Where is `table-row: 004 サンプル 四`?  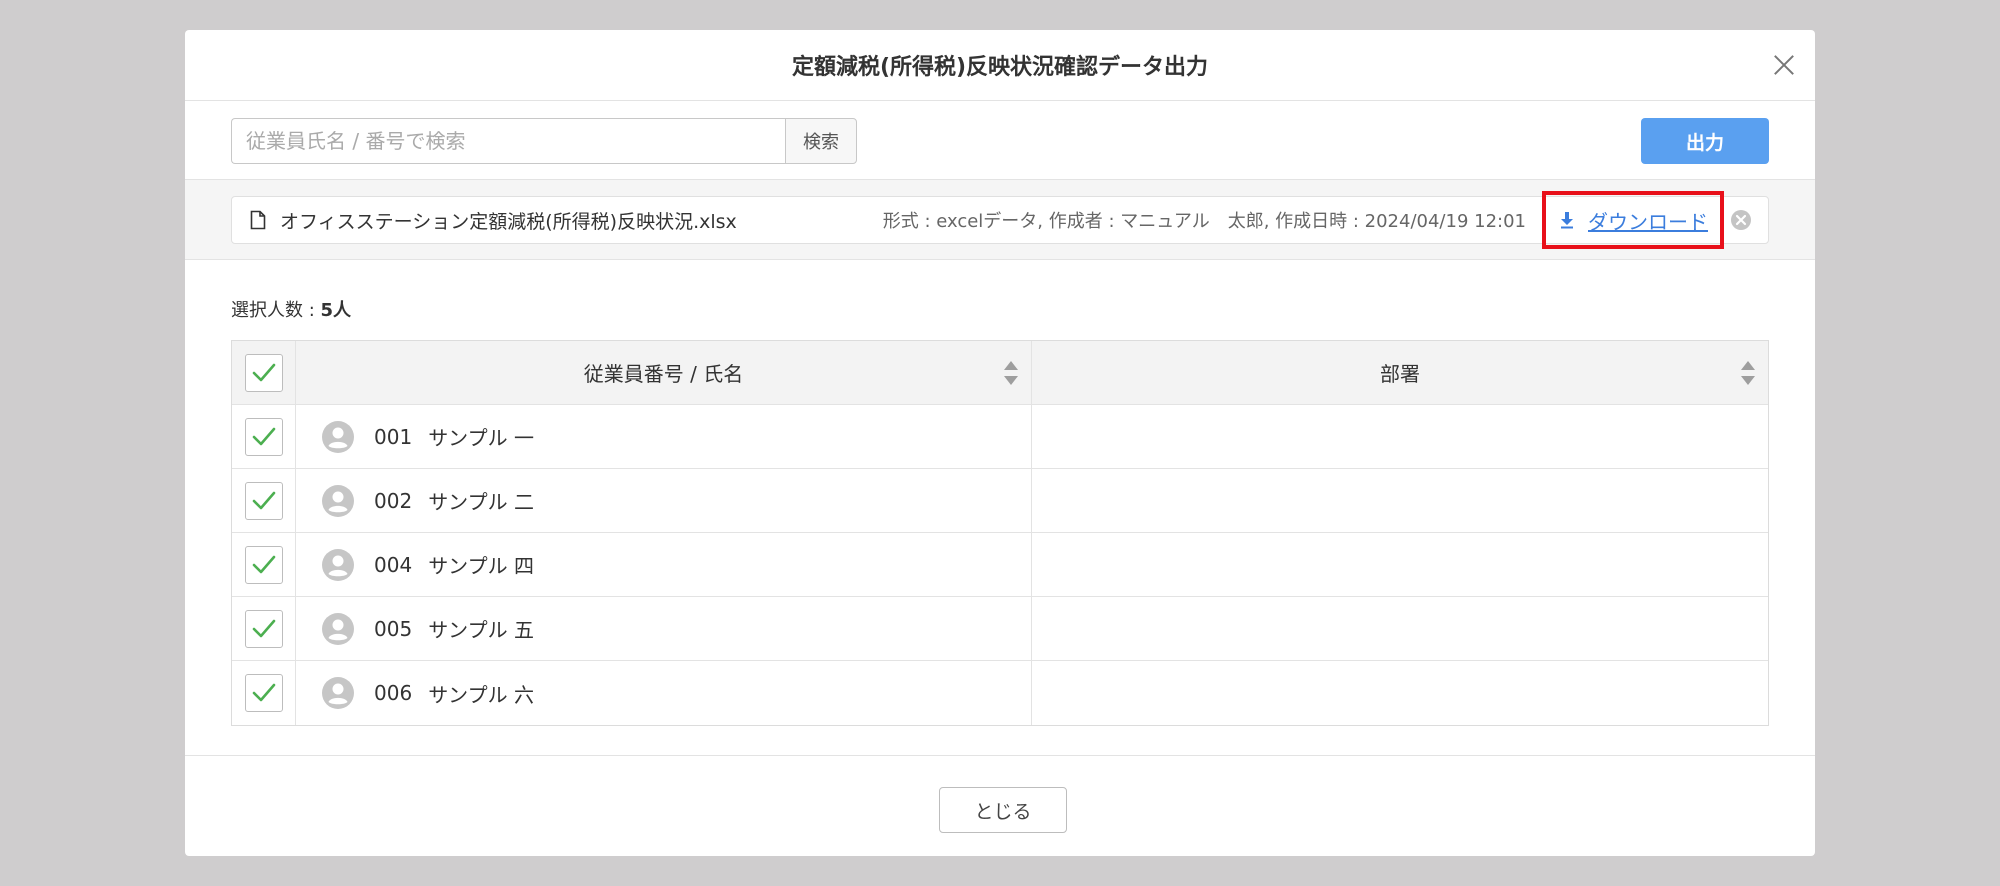
table-row: 004 サンプル 四 is located at coordinates (1000, 565).